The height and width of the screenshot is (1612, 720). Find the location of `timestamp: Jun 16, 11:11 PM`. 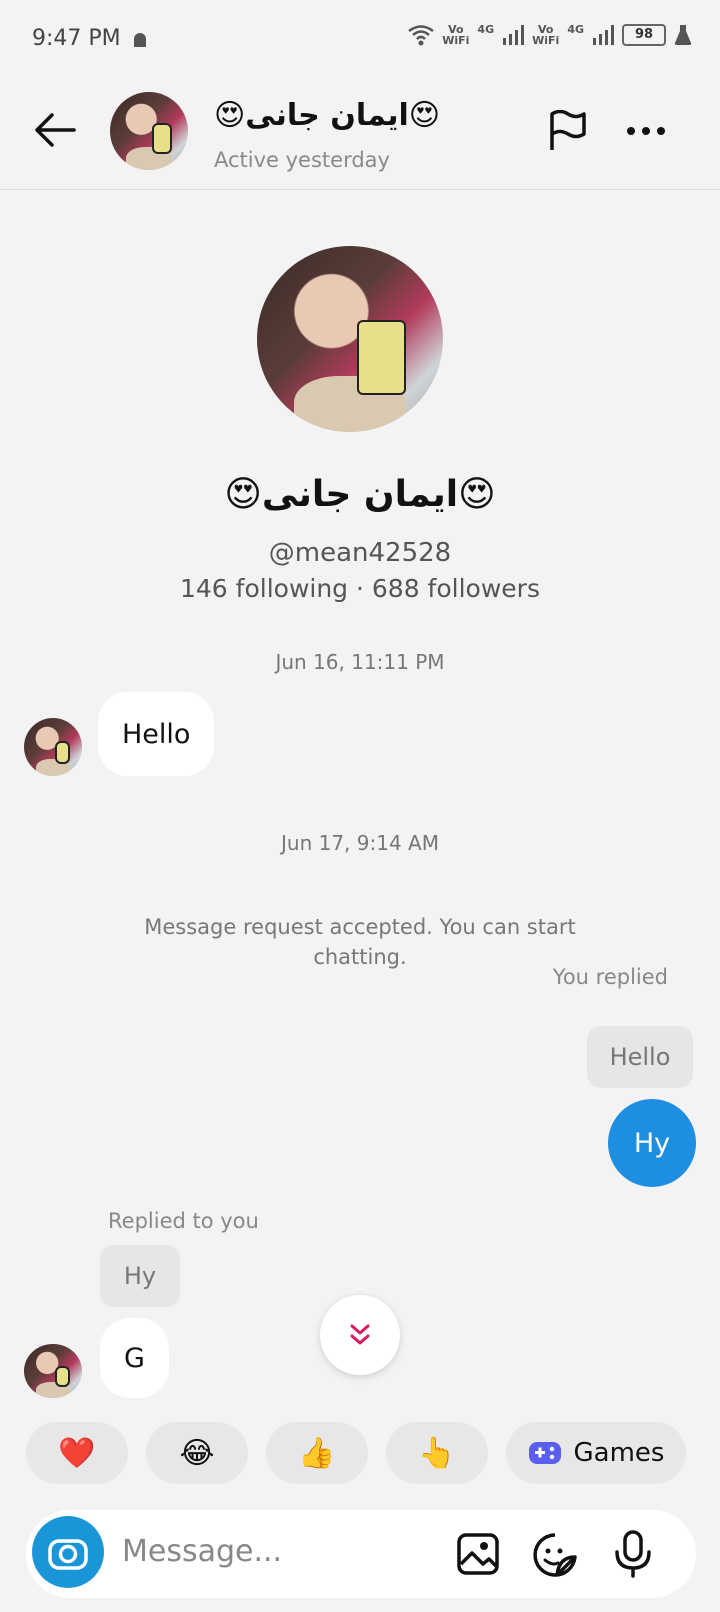

timestamp: Jun 16, 11:11 PM is located at coordinates (360, 662).